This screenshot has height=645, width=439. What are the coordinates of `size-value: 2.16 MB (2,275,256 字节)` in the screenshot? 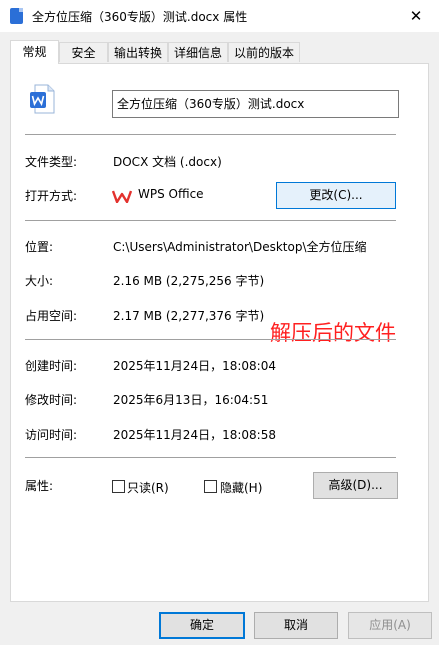 It's located at (189, 281).